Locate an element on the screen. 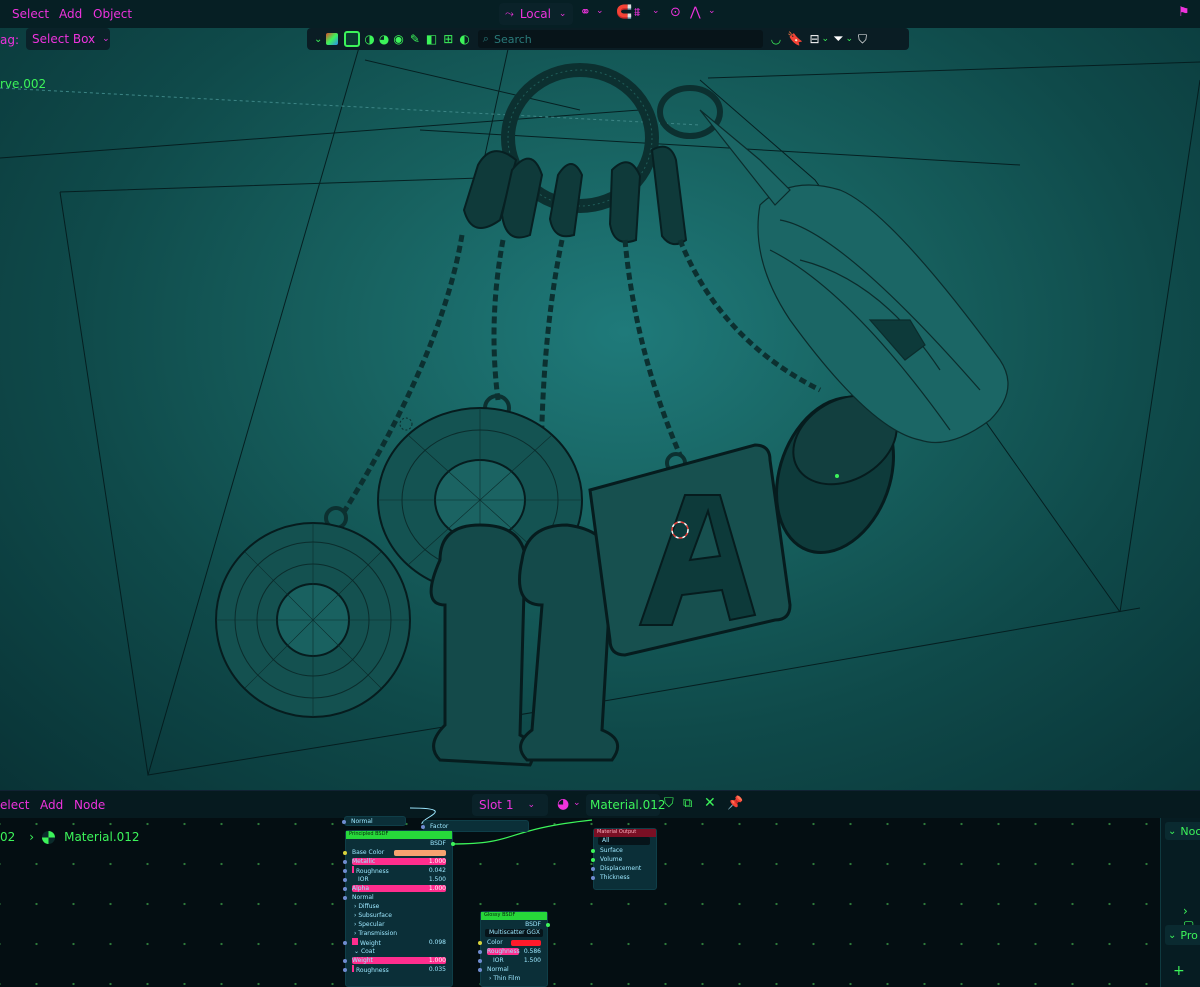 The height and width of the screenshot is (987, 1200). socket-label: Alpha is located at coordinates (361, 888).